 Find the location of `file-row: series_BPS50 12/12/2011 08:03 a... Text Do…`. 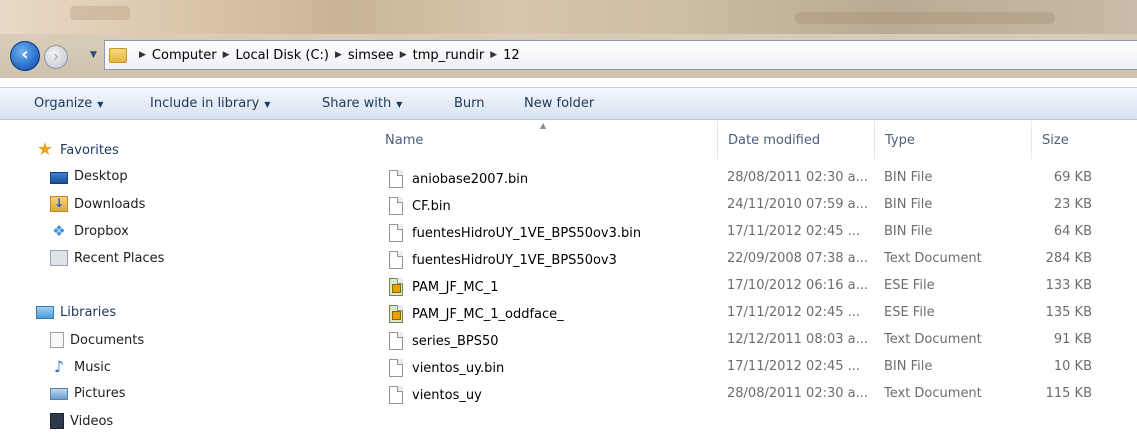

file-row: series_BPS50 12/12/2011 08:03 a... Text Do… is located at coordinates (756, 340).